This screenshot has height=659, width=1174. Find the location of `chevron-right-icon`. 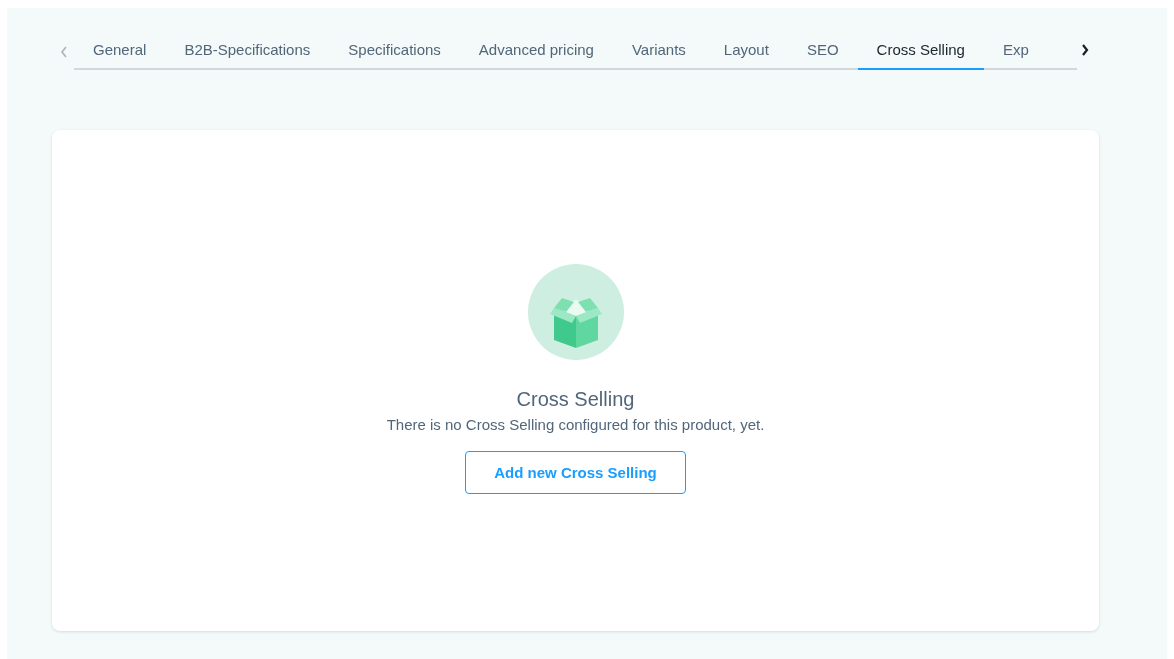

chevron-right-icon is located at coordinates (1085, 50).